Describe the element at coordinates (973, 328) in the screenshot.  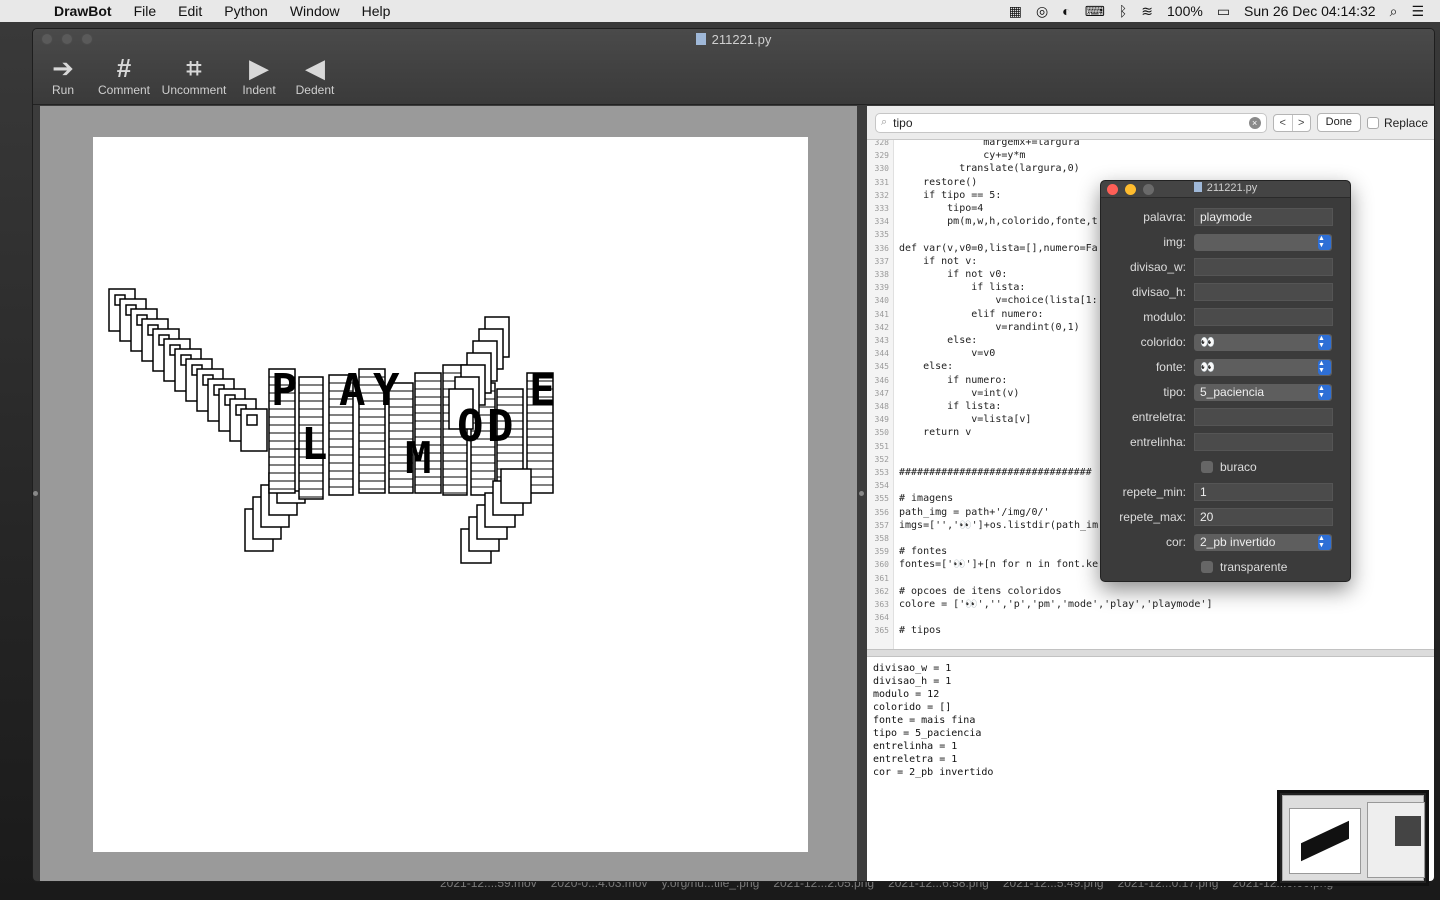
I see `code-line: 342 v=randint(0,1)` at that location.